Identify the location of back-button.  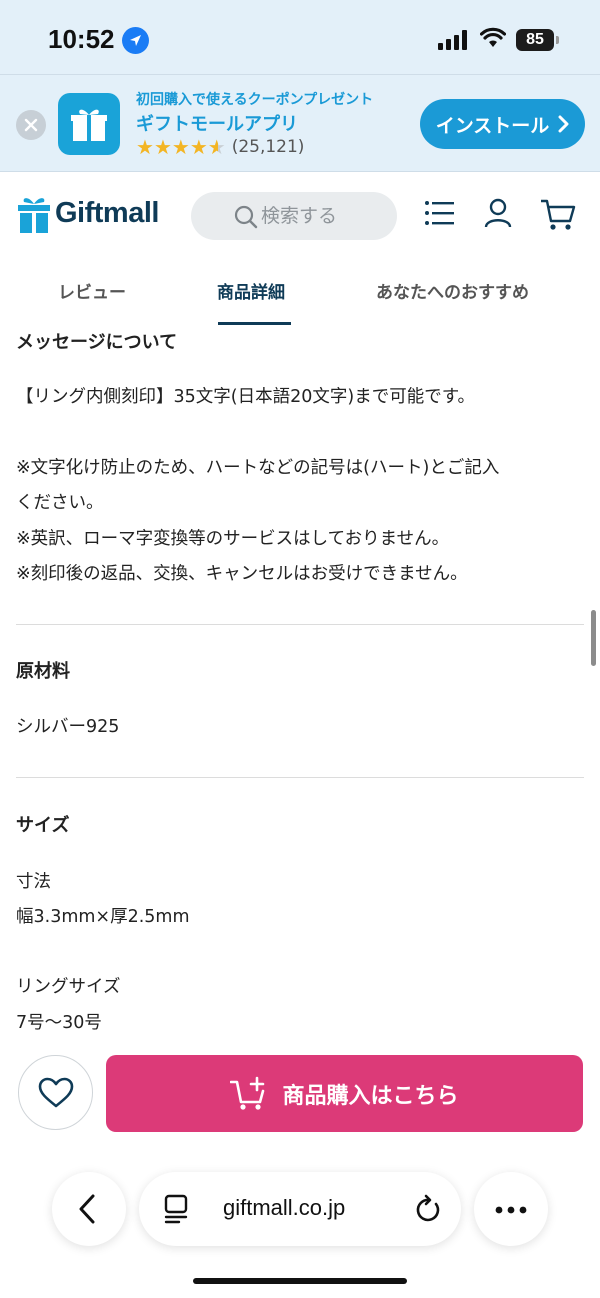
(89, 1209).